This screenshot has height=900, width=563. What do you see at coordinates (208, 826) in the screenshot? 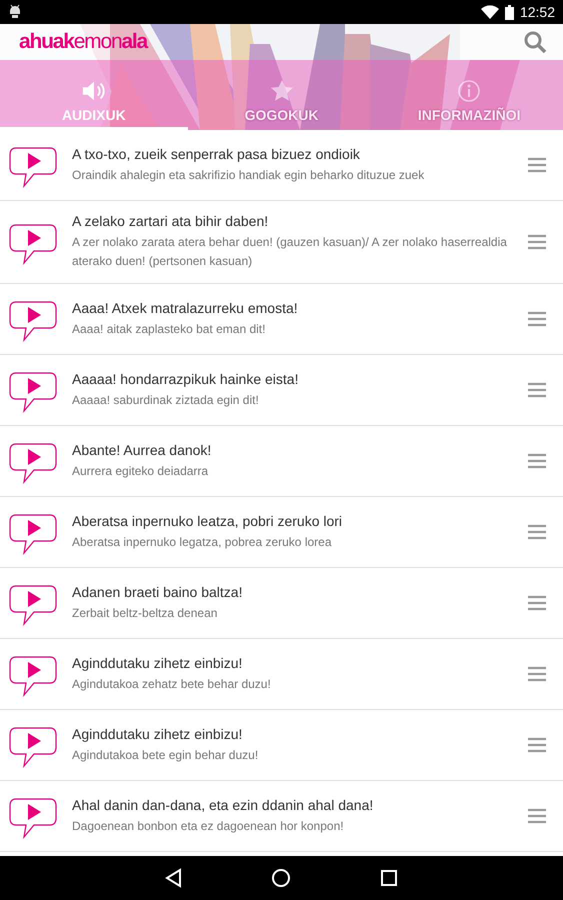
I see `phrase-translation: Dagoenean bonbon eta ez dagoenean hor konpon!` at bounding box center [208, 826].